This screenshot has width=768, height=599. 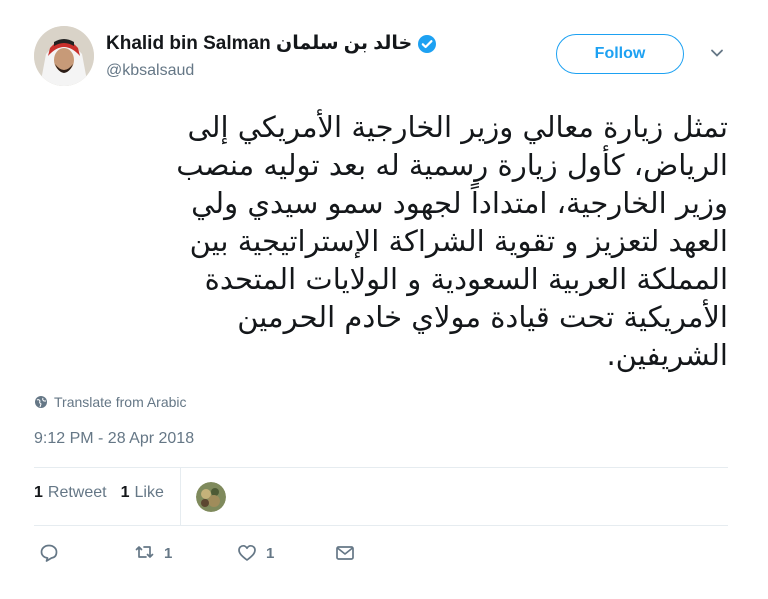 What do you see at coordinates (149, 492) in the screenshot?
I see `likes-label: Like` at bounding box center [149, 492].